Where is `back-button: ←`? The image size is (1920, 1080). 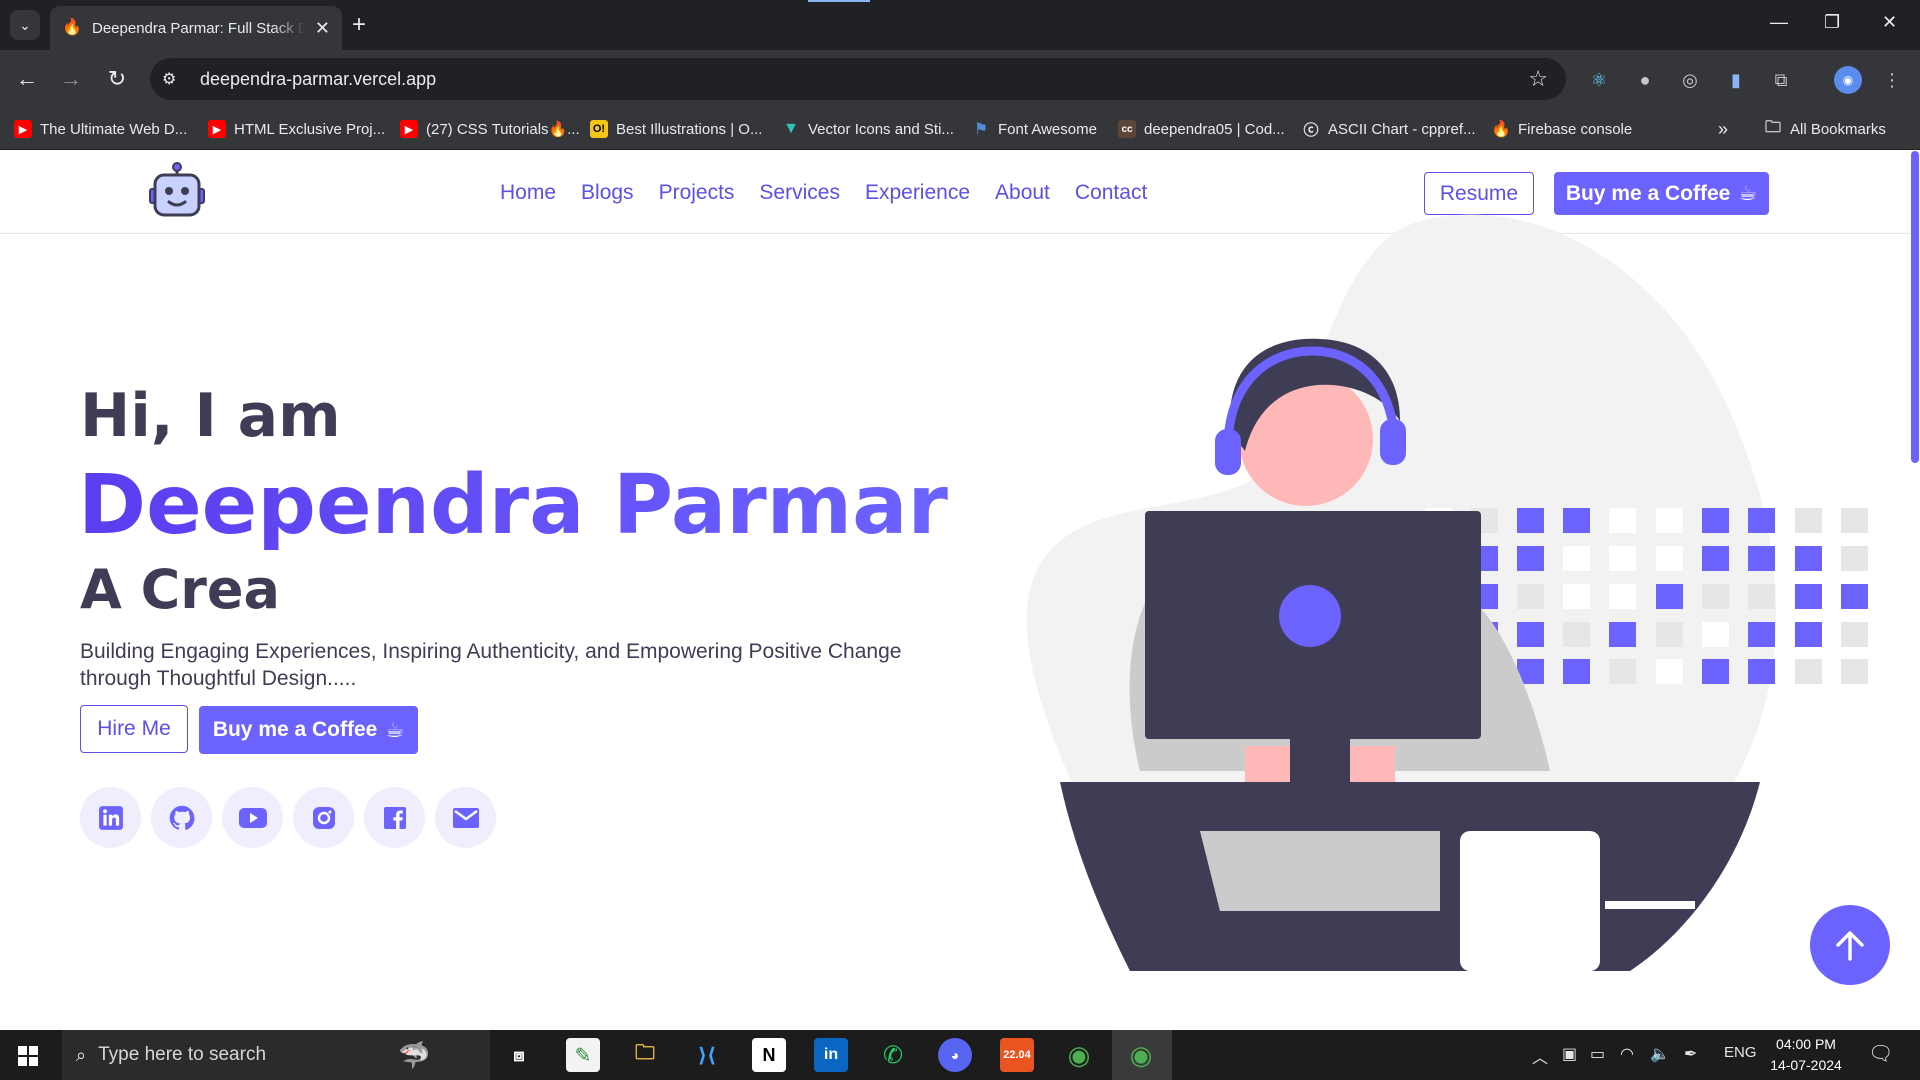
back-button: ← is located at coordinates (27, 79).